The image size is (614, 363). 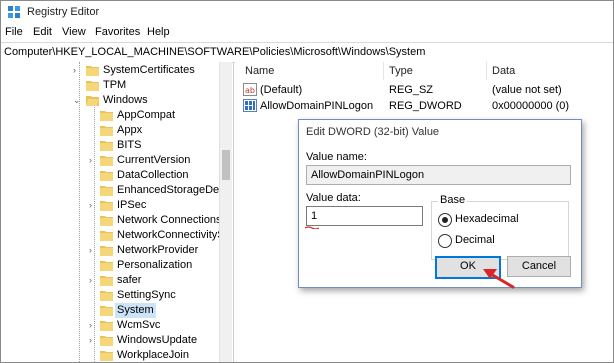 I want to click on decimal-label: Decimal, so click(x=475, y=240).